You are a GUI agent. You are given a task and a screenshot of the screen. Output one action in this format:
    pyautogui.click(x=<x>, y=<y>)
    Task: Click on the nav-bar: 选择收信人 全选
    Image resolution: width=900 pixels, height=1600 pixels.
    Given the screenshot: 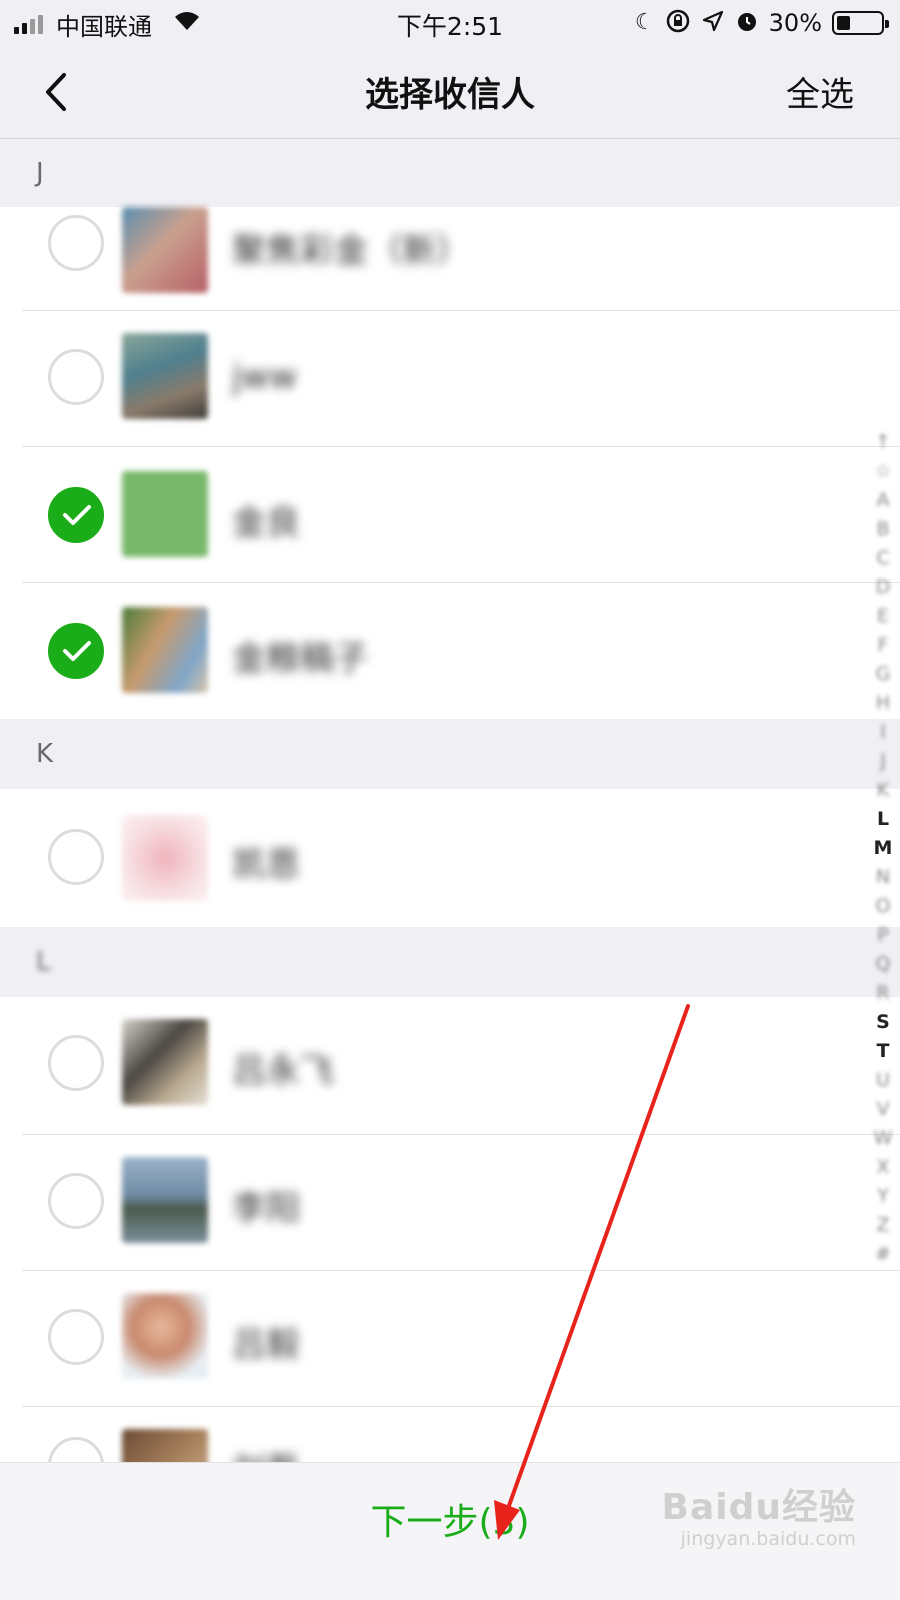 What is the action you would take?
    pyautogui.click(x=450, y=92)
    